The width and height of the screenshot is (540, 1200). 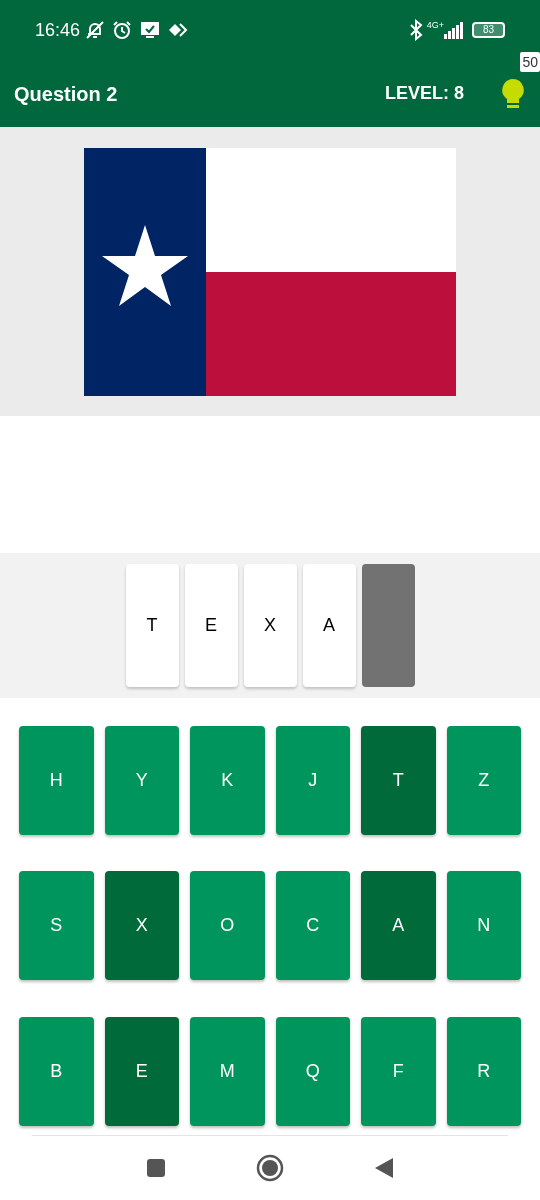 I want to click on letter-key: S, so click(x=56, y=926).